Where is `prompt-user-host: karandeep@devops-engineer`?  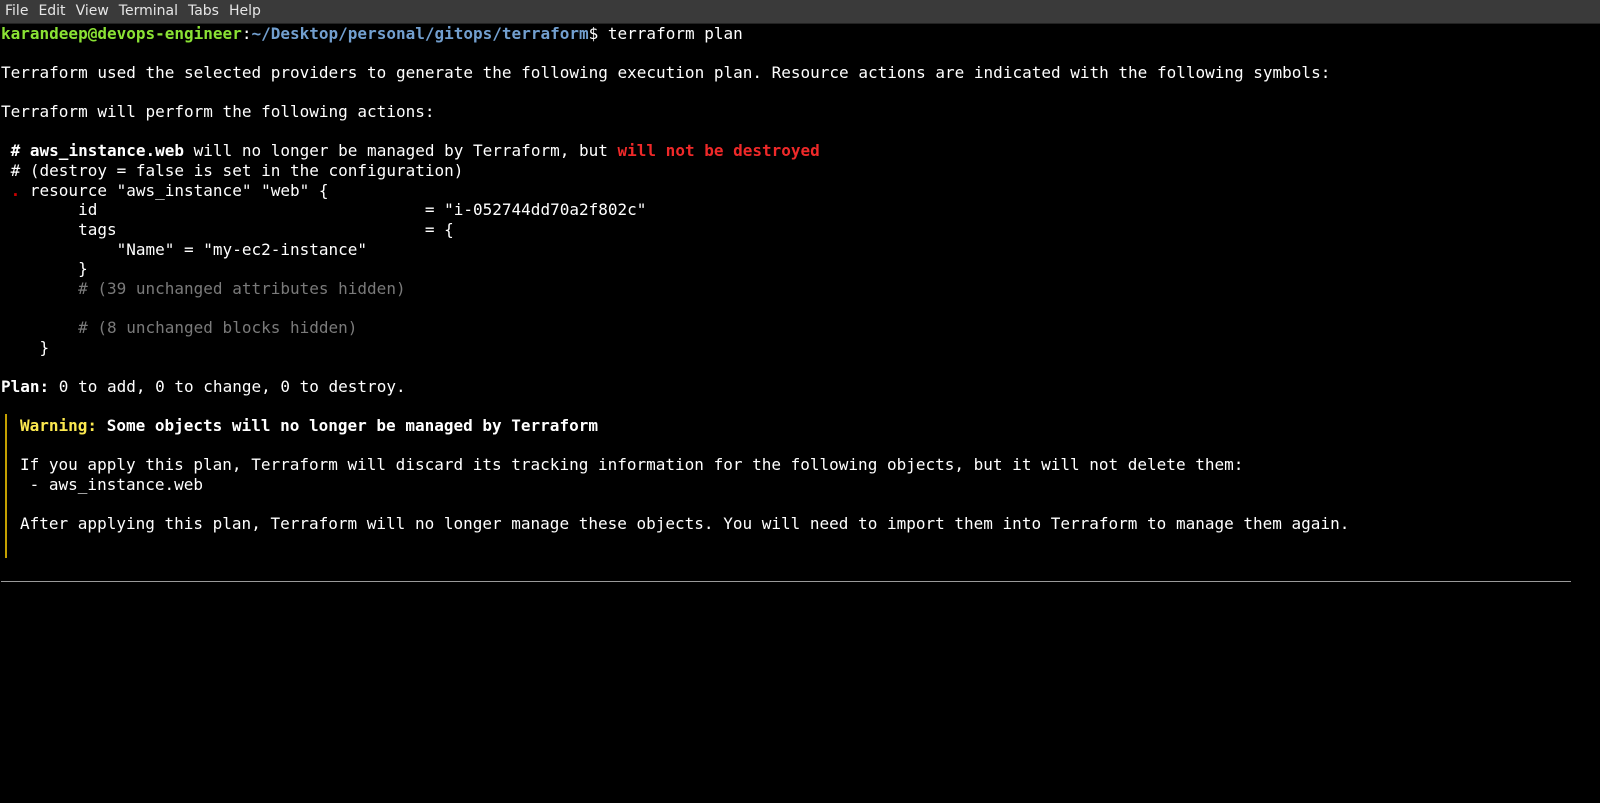 prompt-user-host: karandeep@devops-engineer is located at coordinates (121, 33).